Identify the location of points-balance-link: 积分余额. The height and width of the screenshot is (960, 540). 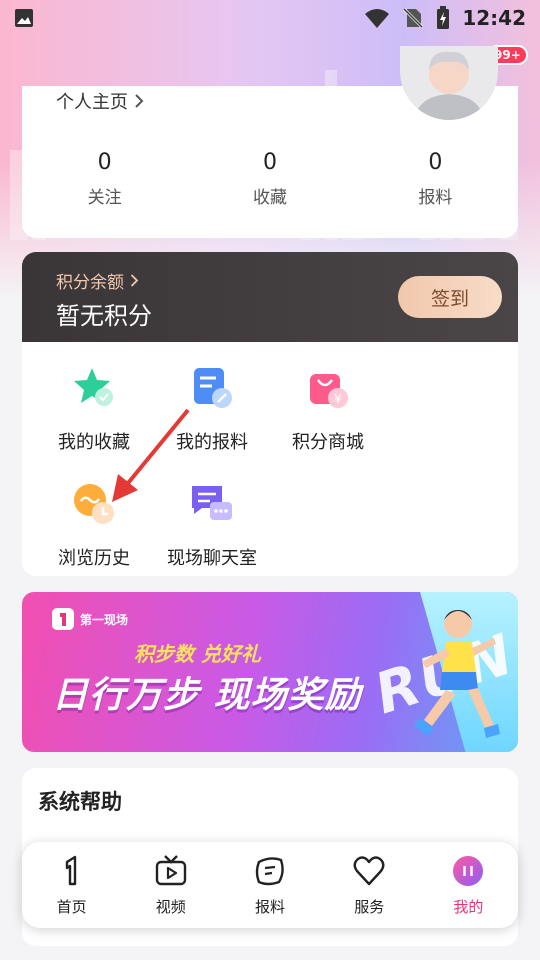
(97, 280).